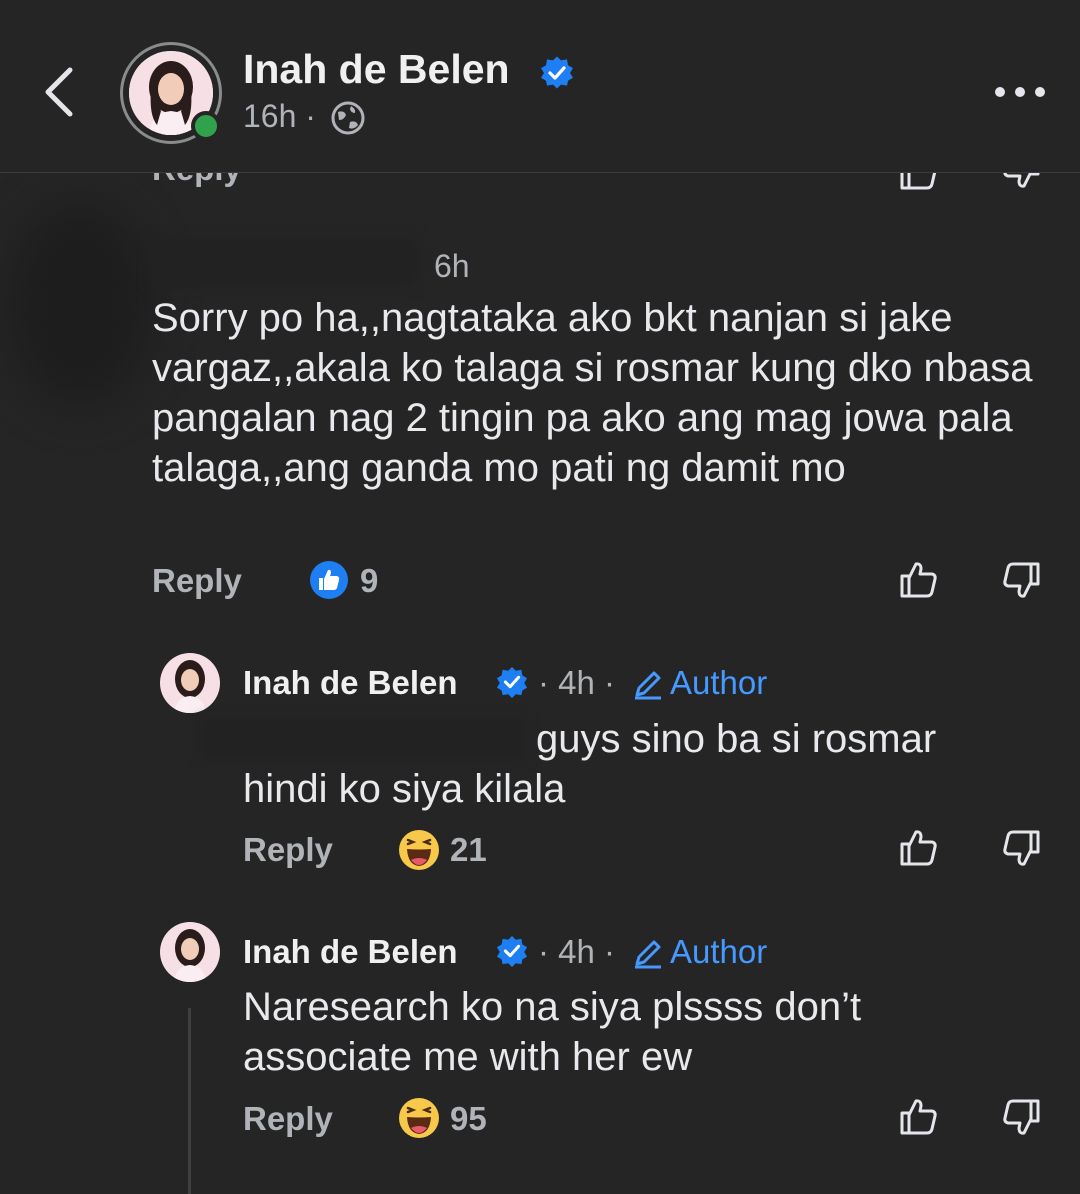 This screenshot has height=1194, width=1080. What do you see at coordinates (1020, 92) in the screenshot?
I see `more-options-icon` at bounding box center [1020, 92].